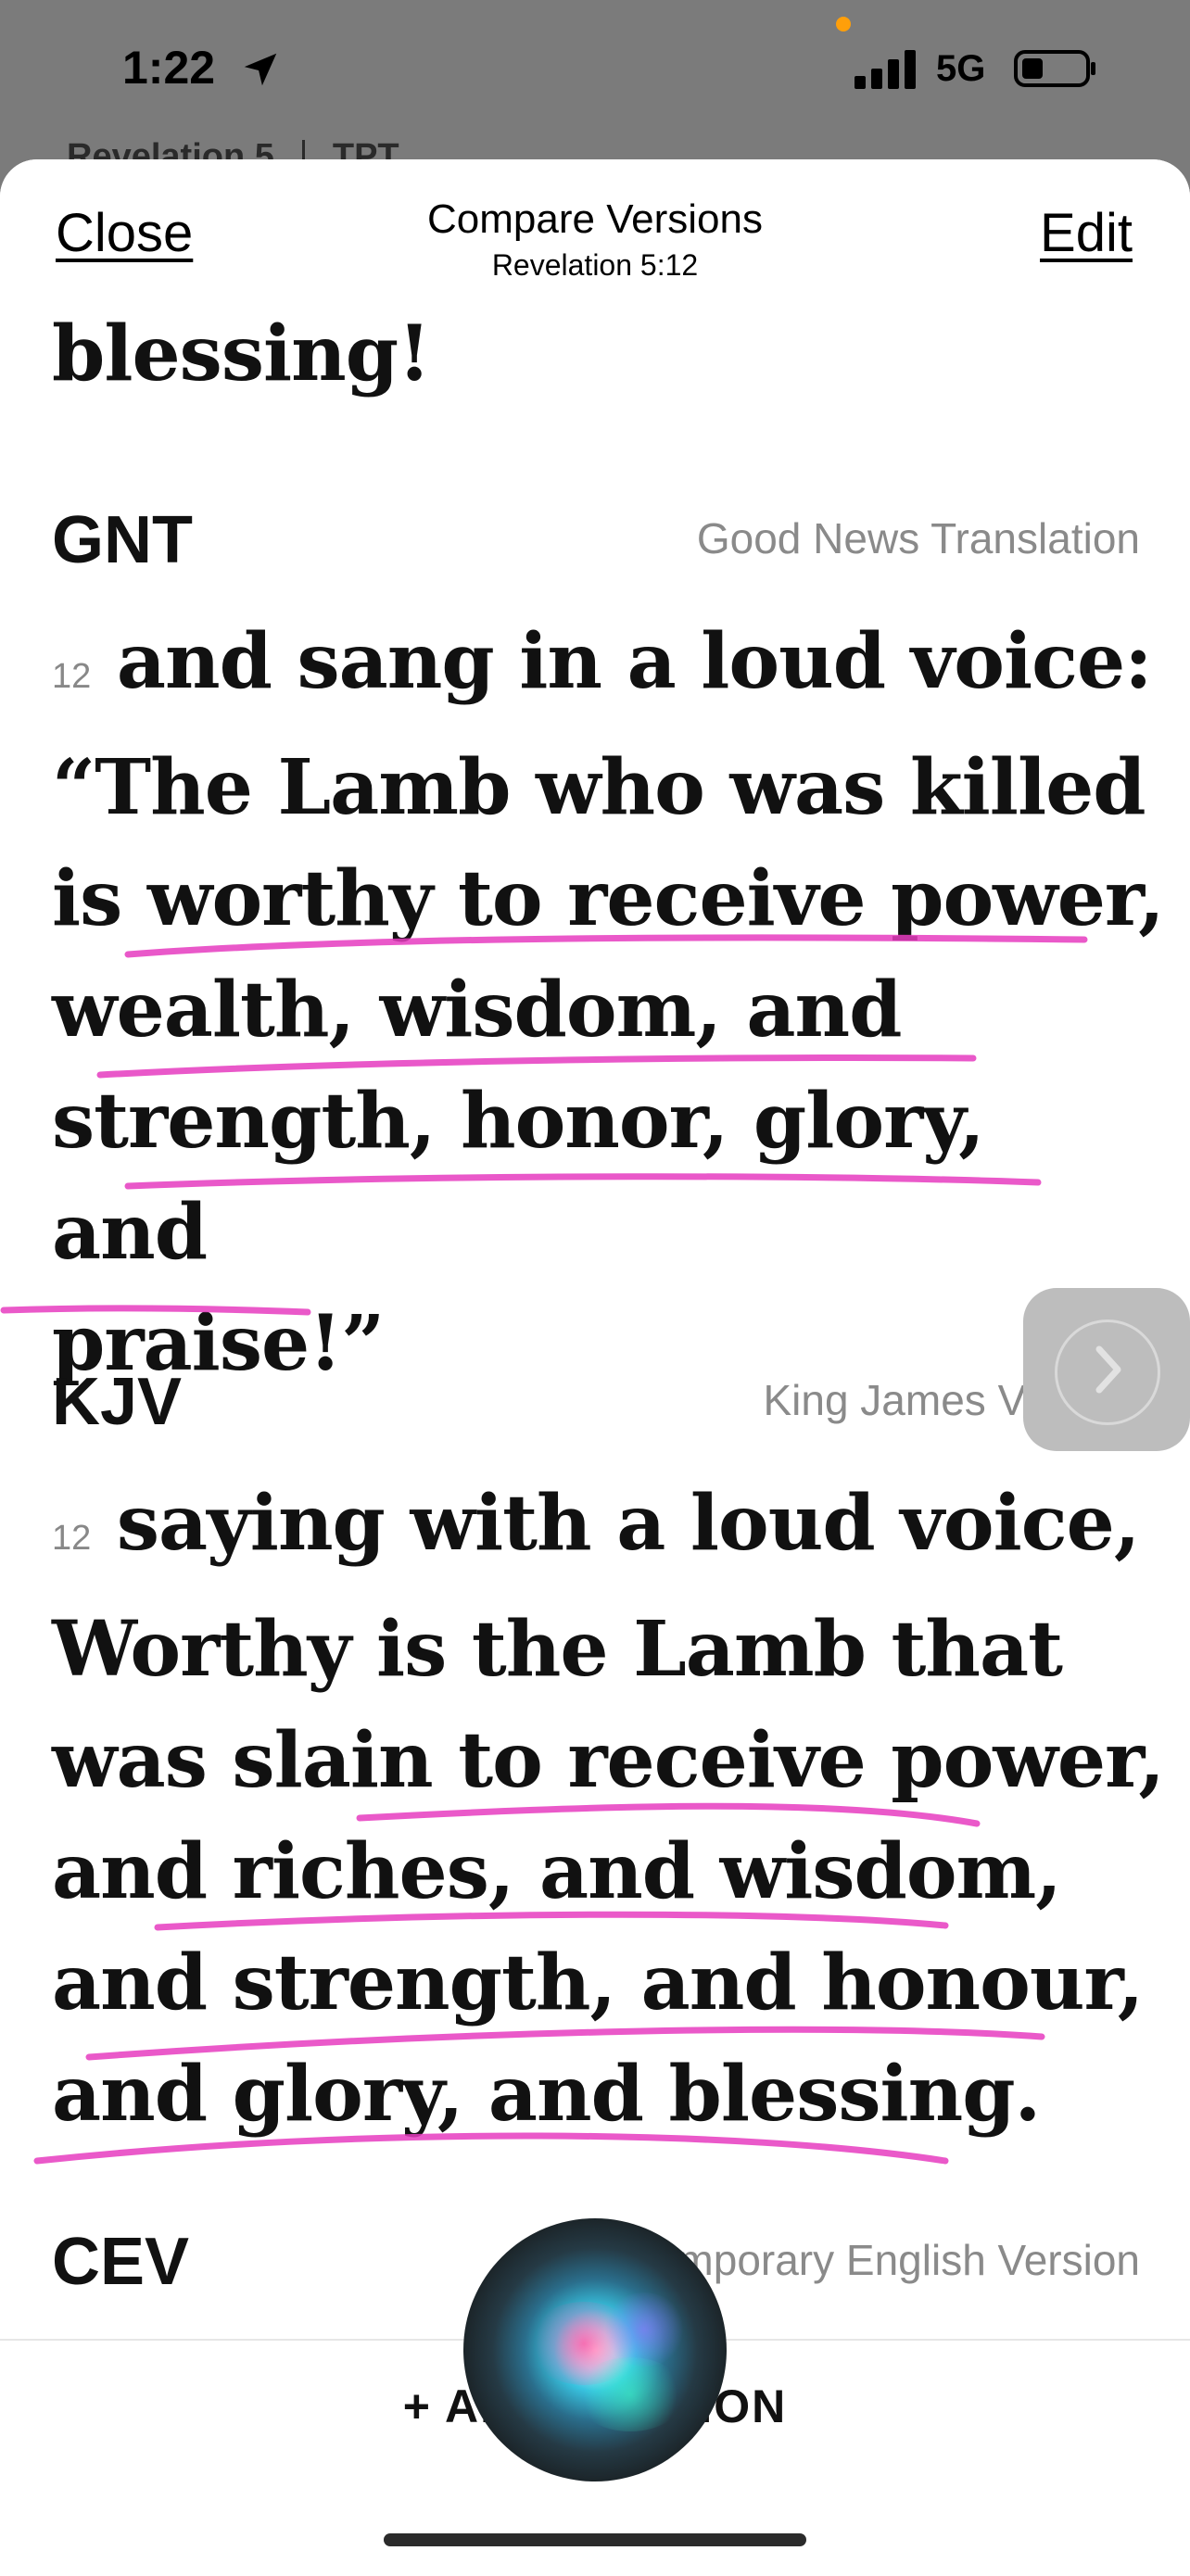  I want to click on location-arrow-icon, so click(260, 69).